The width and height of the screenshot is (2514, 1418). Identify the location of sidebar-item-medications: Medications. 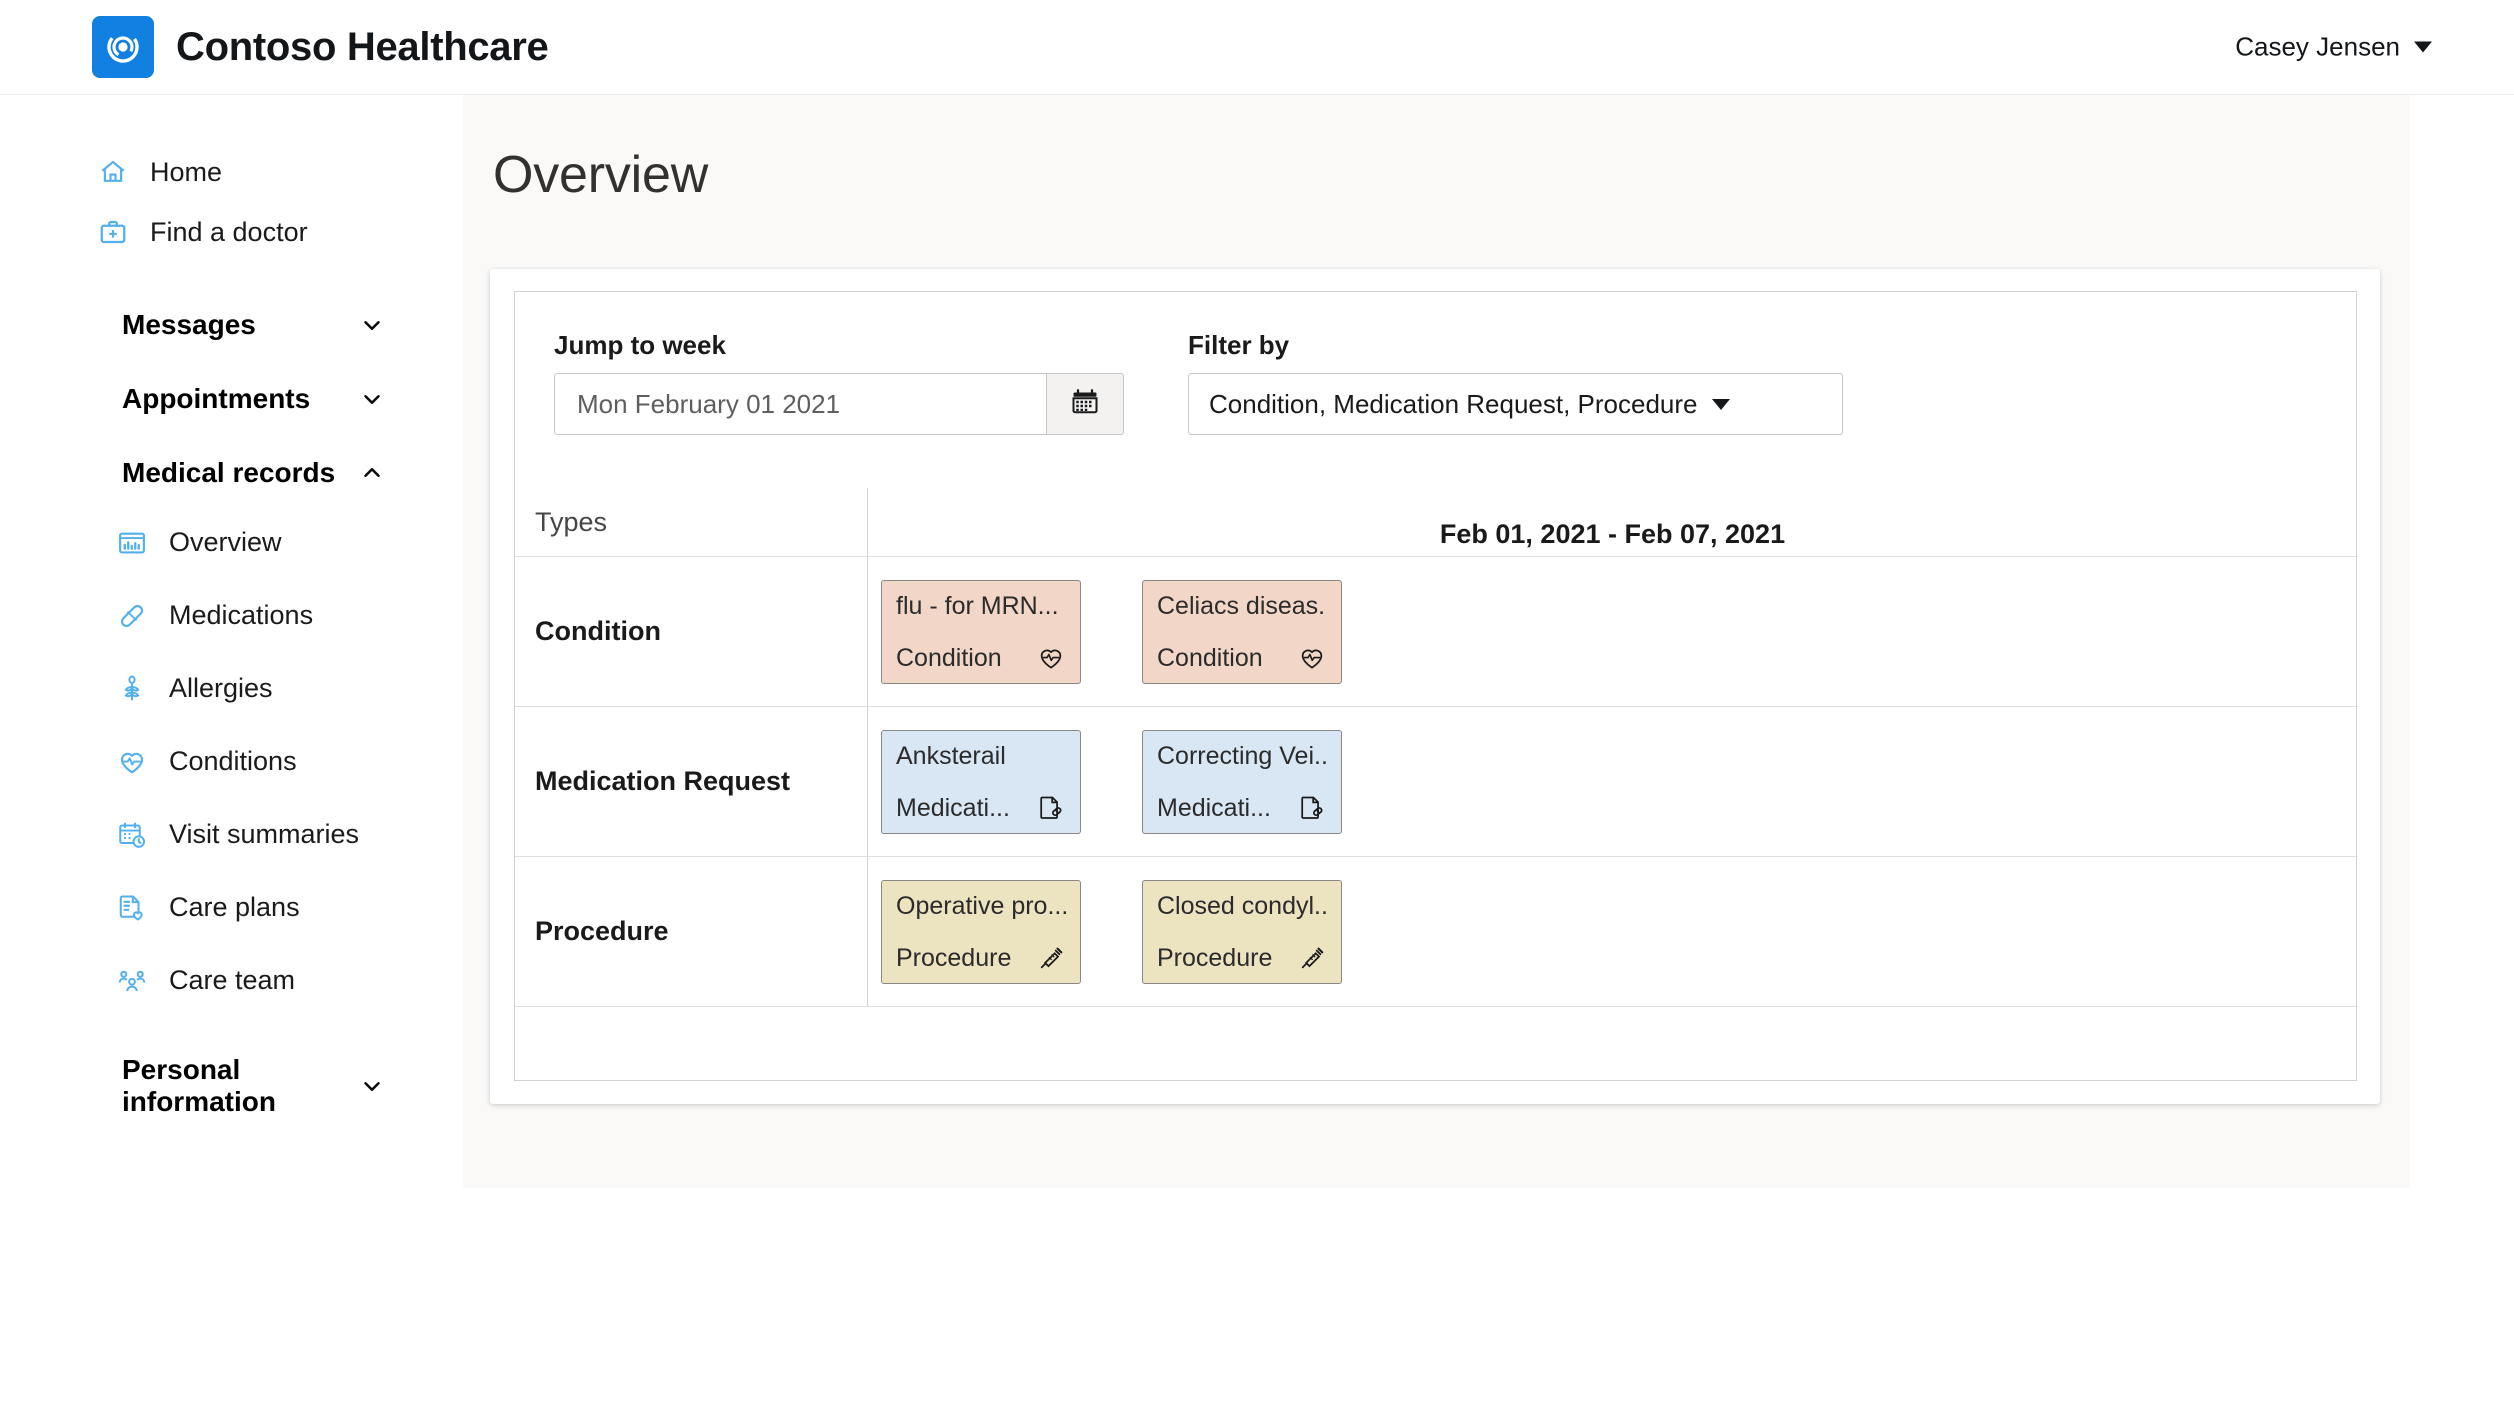
(231, 615).